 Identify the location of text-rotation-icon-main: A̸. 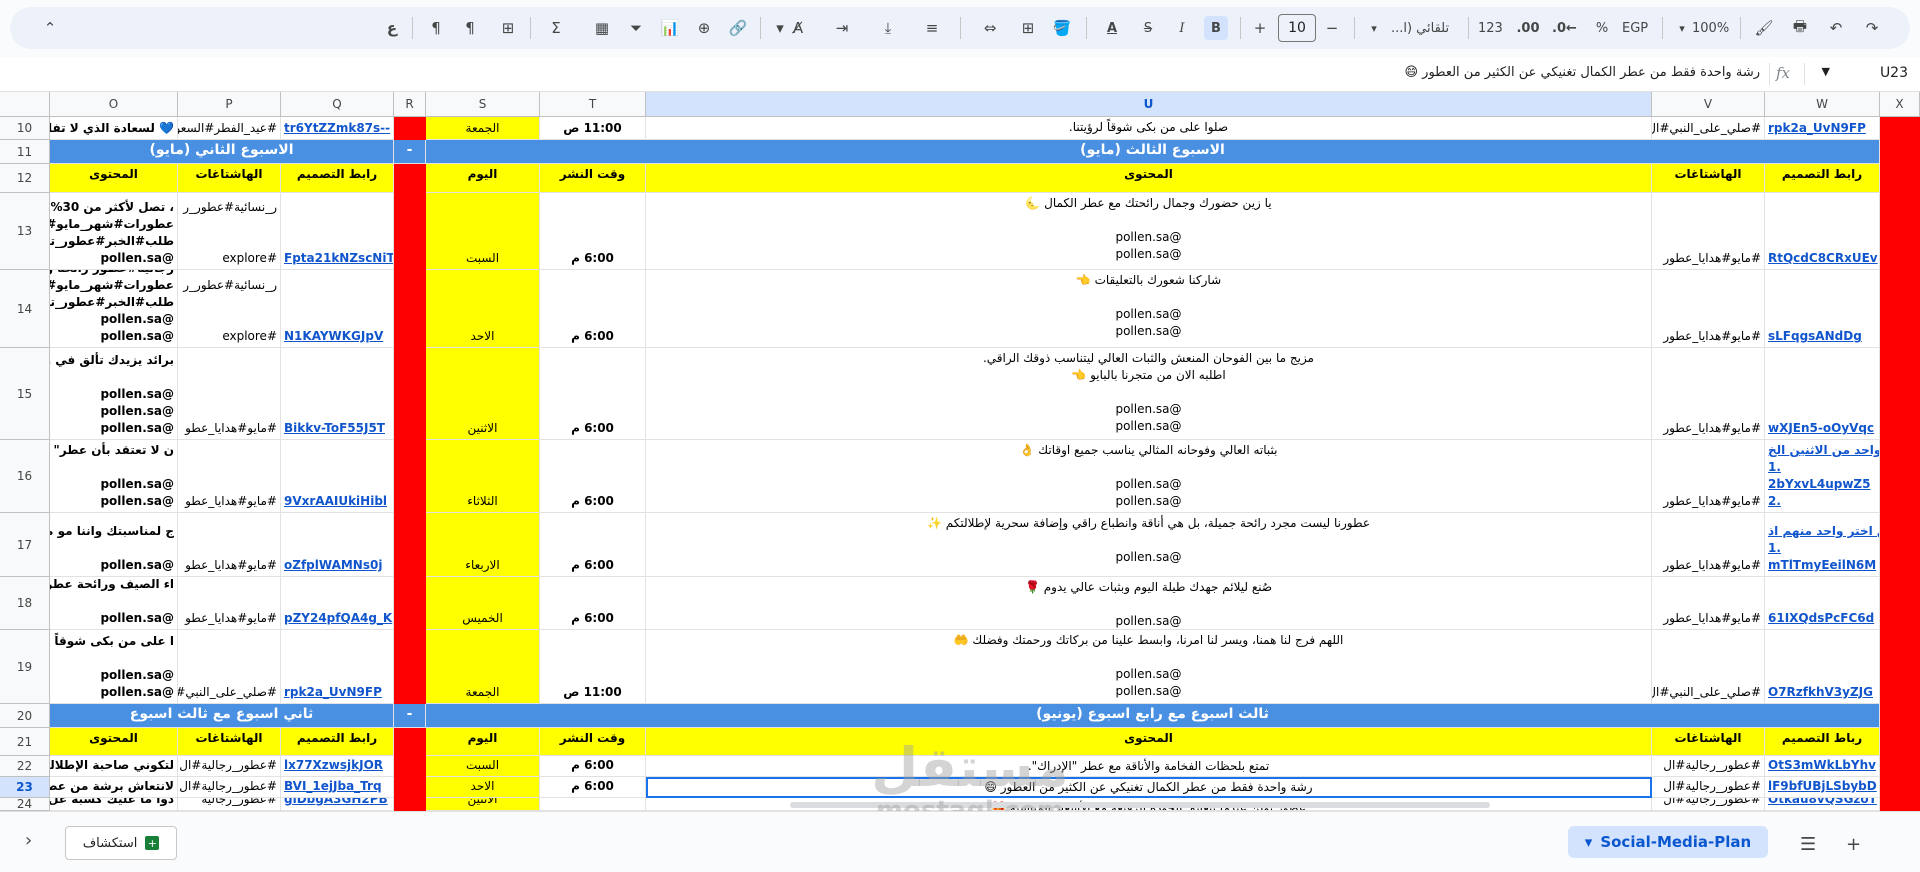
(798, 28).